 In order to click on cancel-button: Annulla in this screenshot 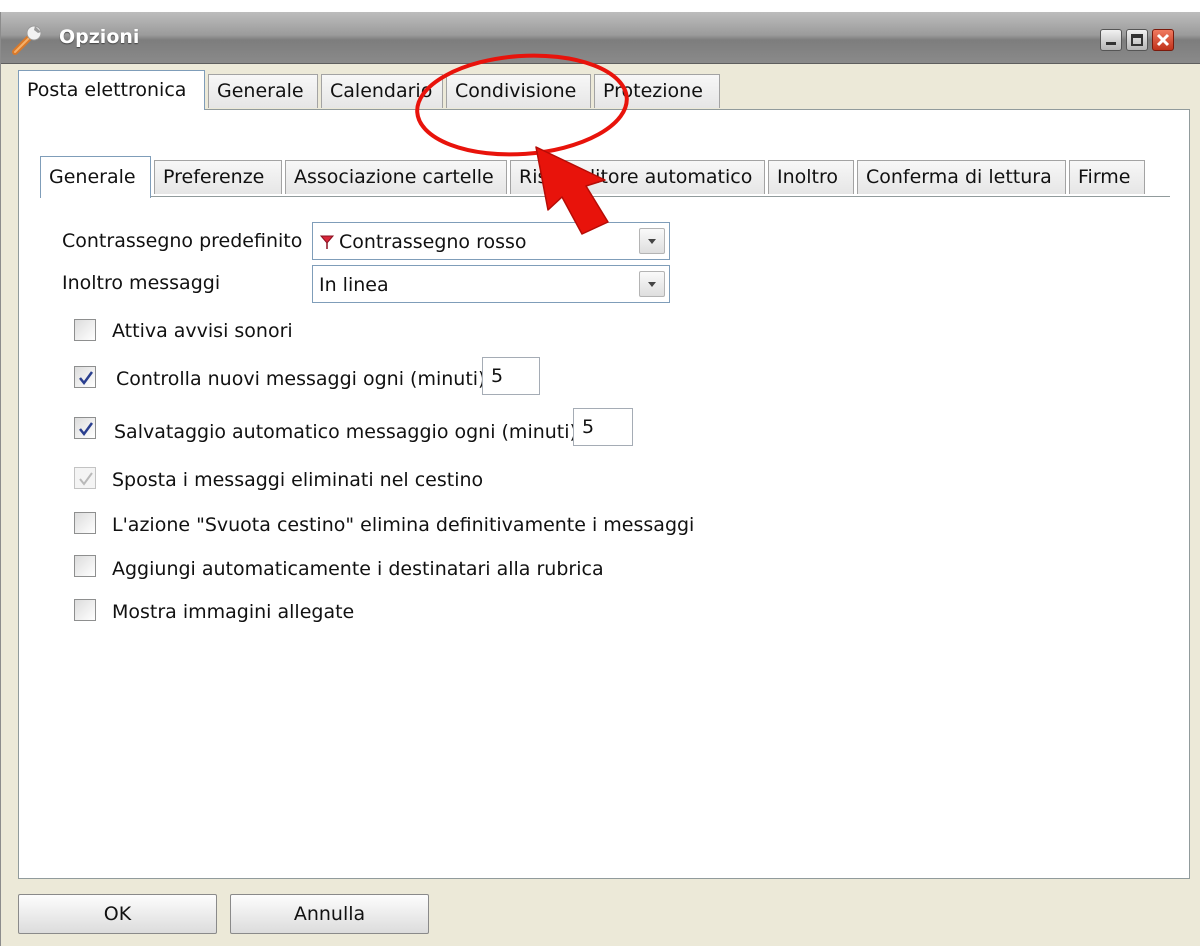, I will do `click(329, 914)`.